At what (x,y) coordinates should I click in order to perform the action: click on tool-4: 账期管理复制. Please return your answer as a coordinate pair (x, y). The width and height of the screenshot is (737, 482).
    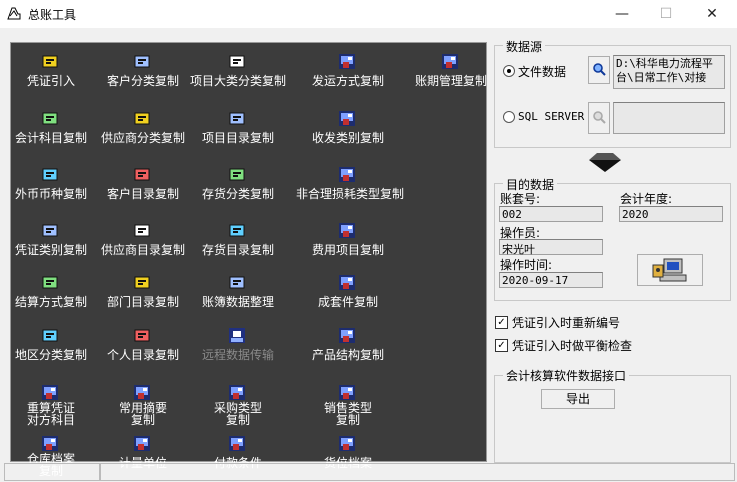
    Looking at the image, I should click on (451, 74).